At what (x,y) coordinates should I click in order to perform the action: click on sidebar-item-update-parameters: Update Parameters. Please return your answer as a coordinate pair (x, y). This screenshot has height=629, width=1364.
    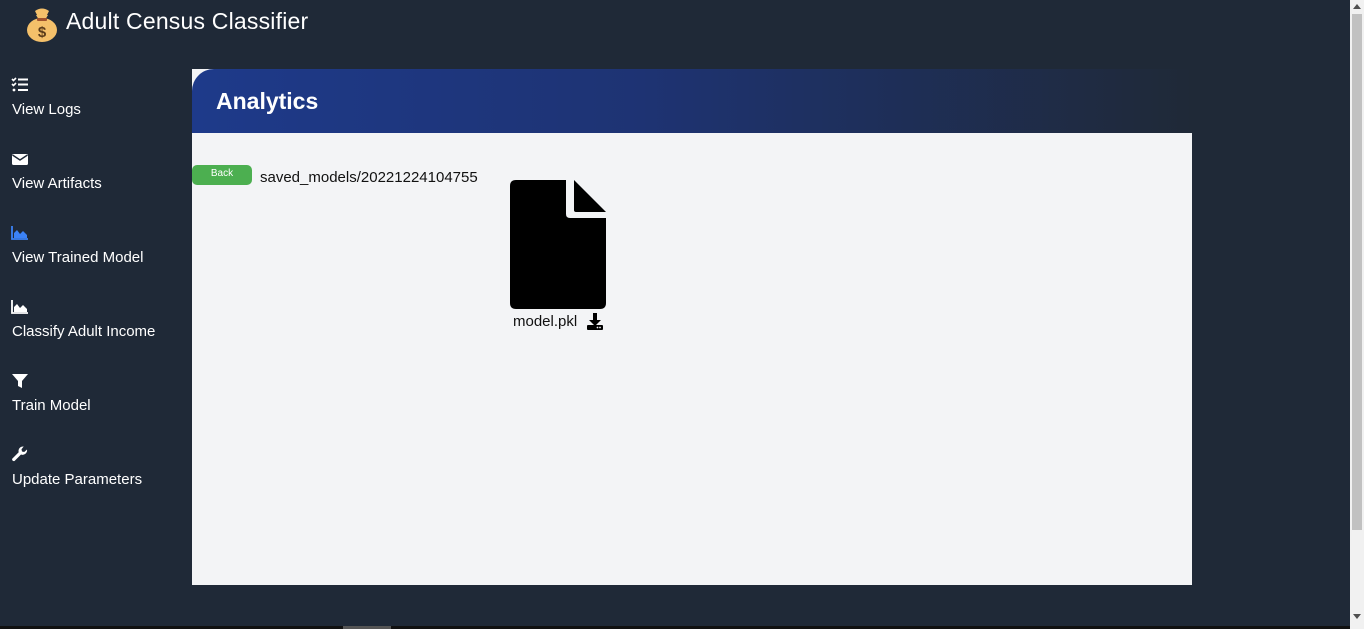
    Looking at the image, I should click on (96, 477).